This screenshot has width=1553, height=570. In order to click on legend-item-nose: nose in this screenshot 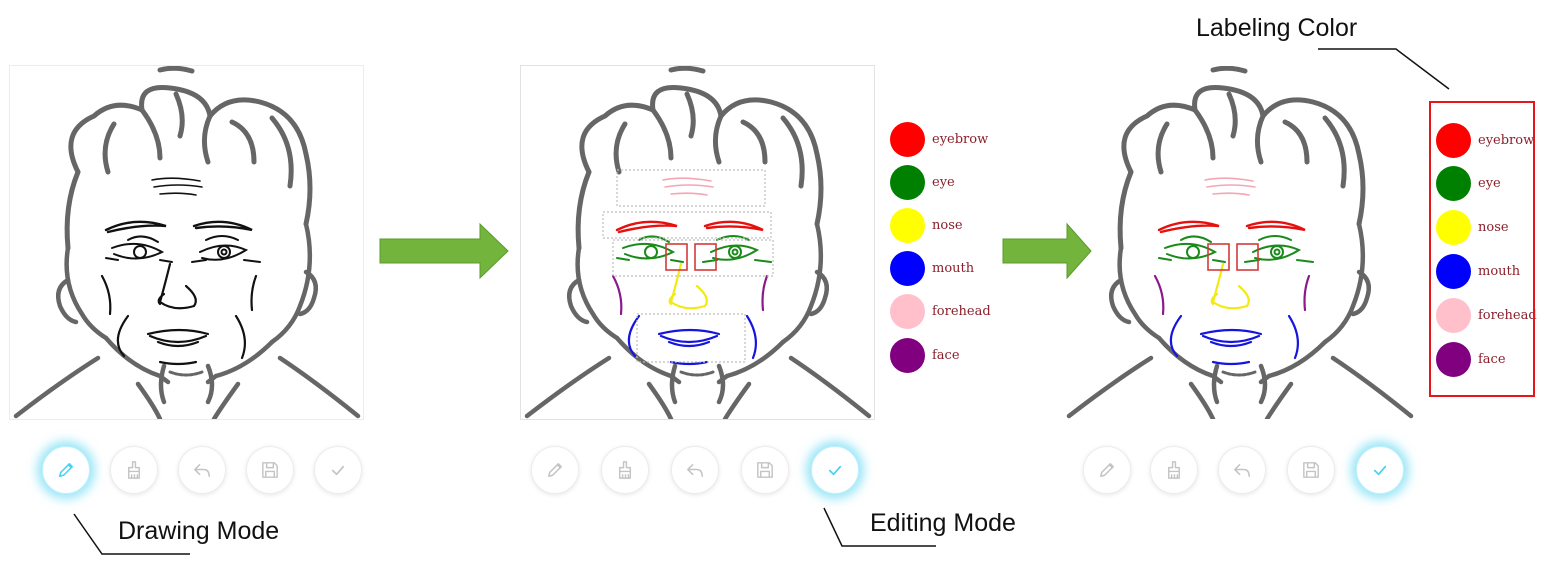, I will do `click(926, 225)`.